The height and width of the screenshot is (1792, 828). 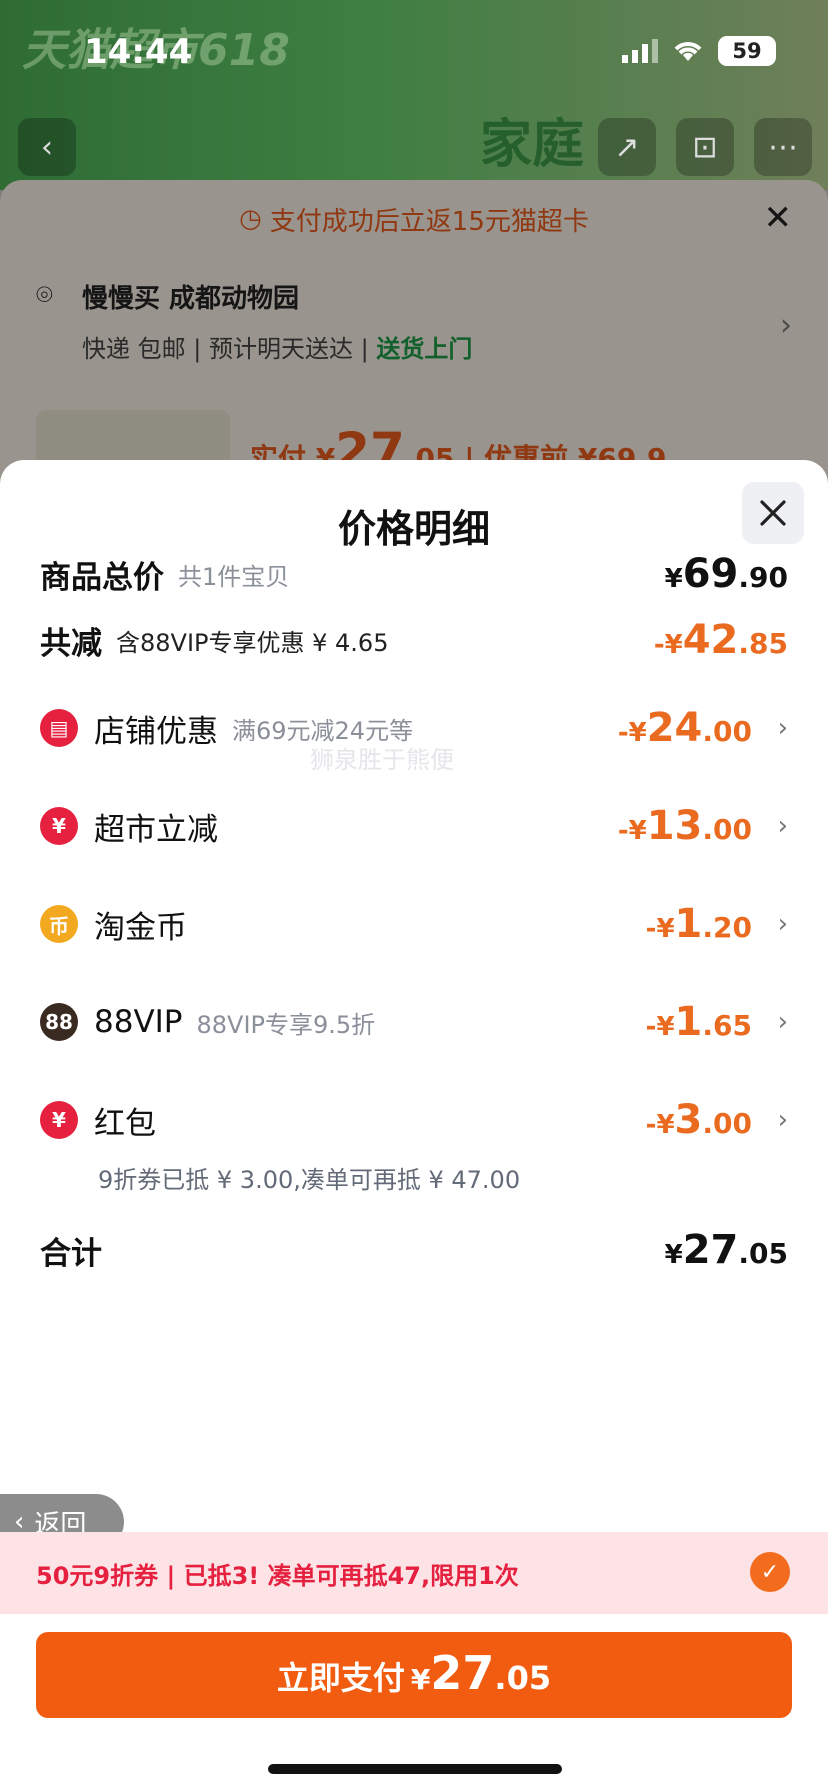 I want to click on yuan-badge-icon: ¥, so click(x=59, y=826).